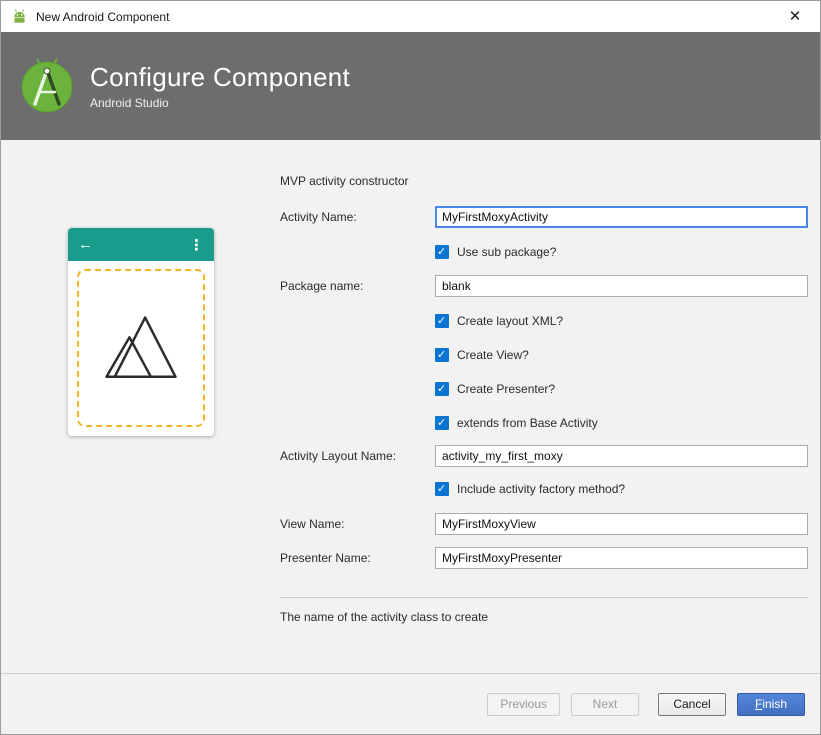 The height and width of the screenshot is (735, 821). I want to click on cancel-button: Cancel, so click(692, 704).